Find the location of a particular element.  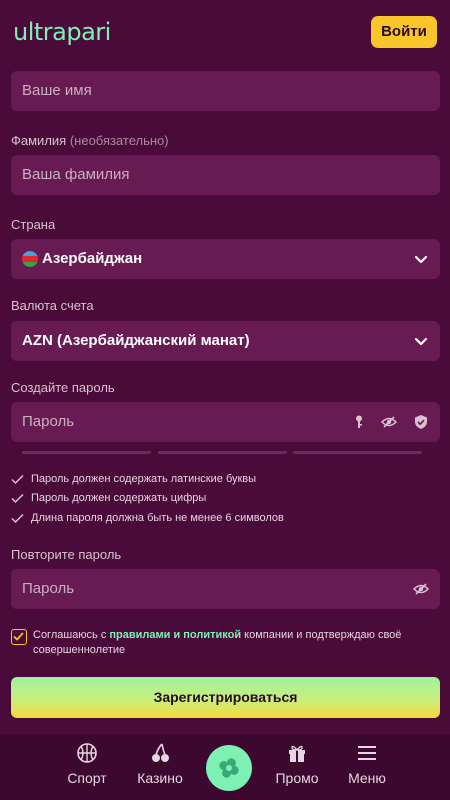

nav-center-button is located at coordinates (229, 768).